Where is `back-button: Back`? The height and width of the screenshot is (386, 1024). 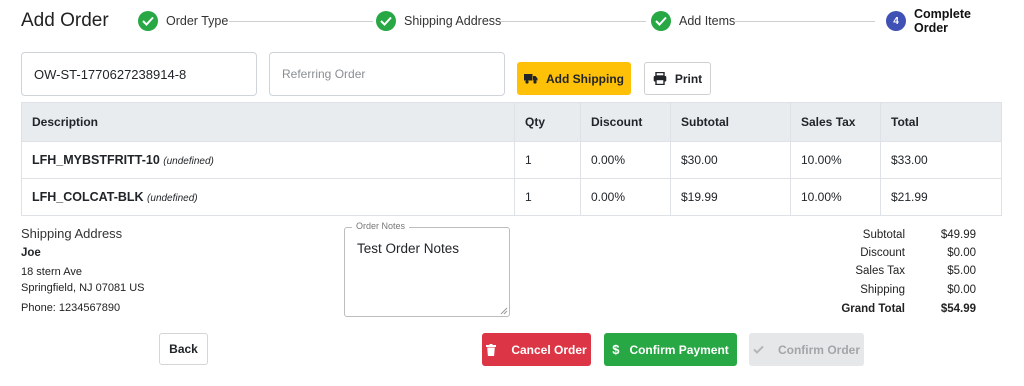
back-button: Back is located at coordinates (183, 349).